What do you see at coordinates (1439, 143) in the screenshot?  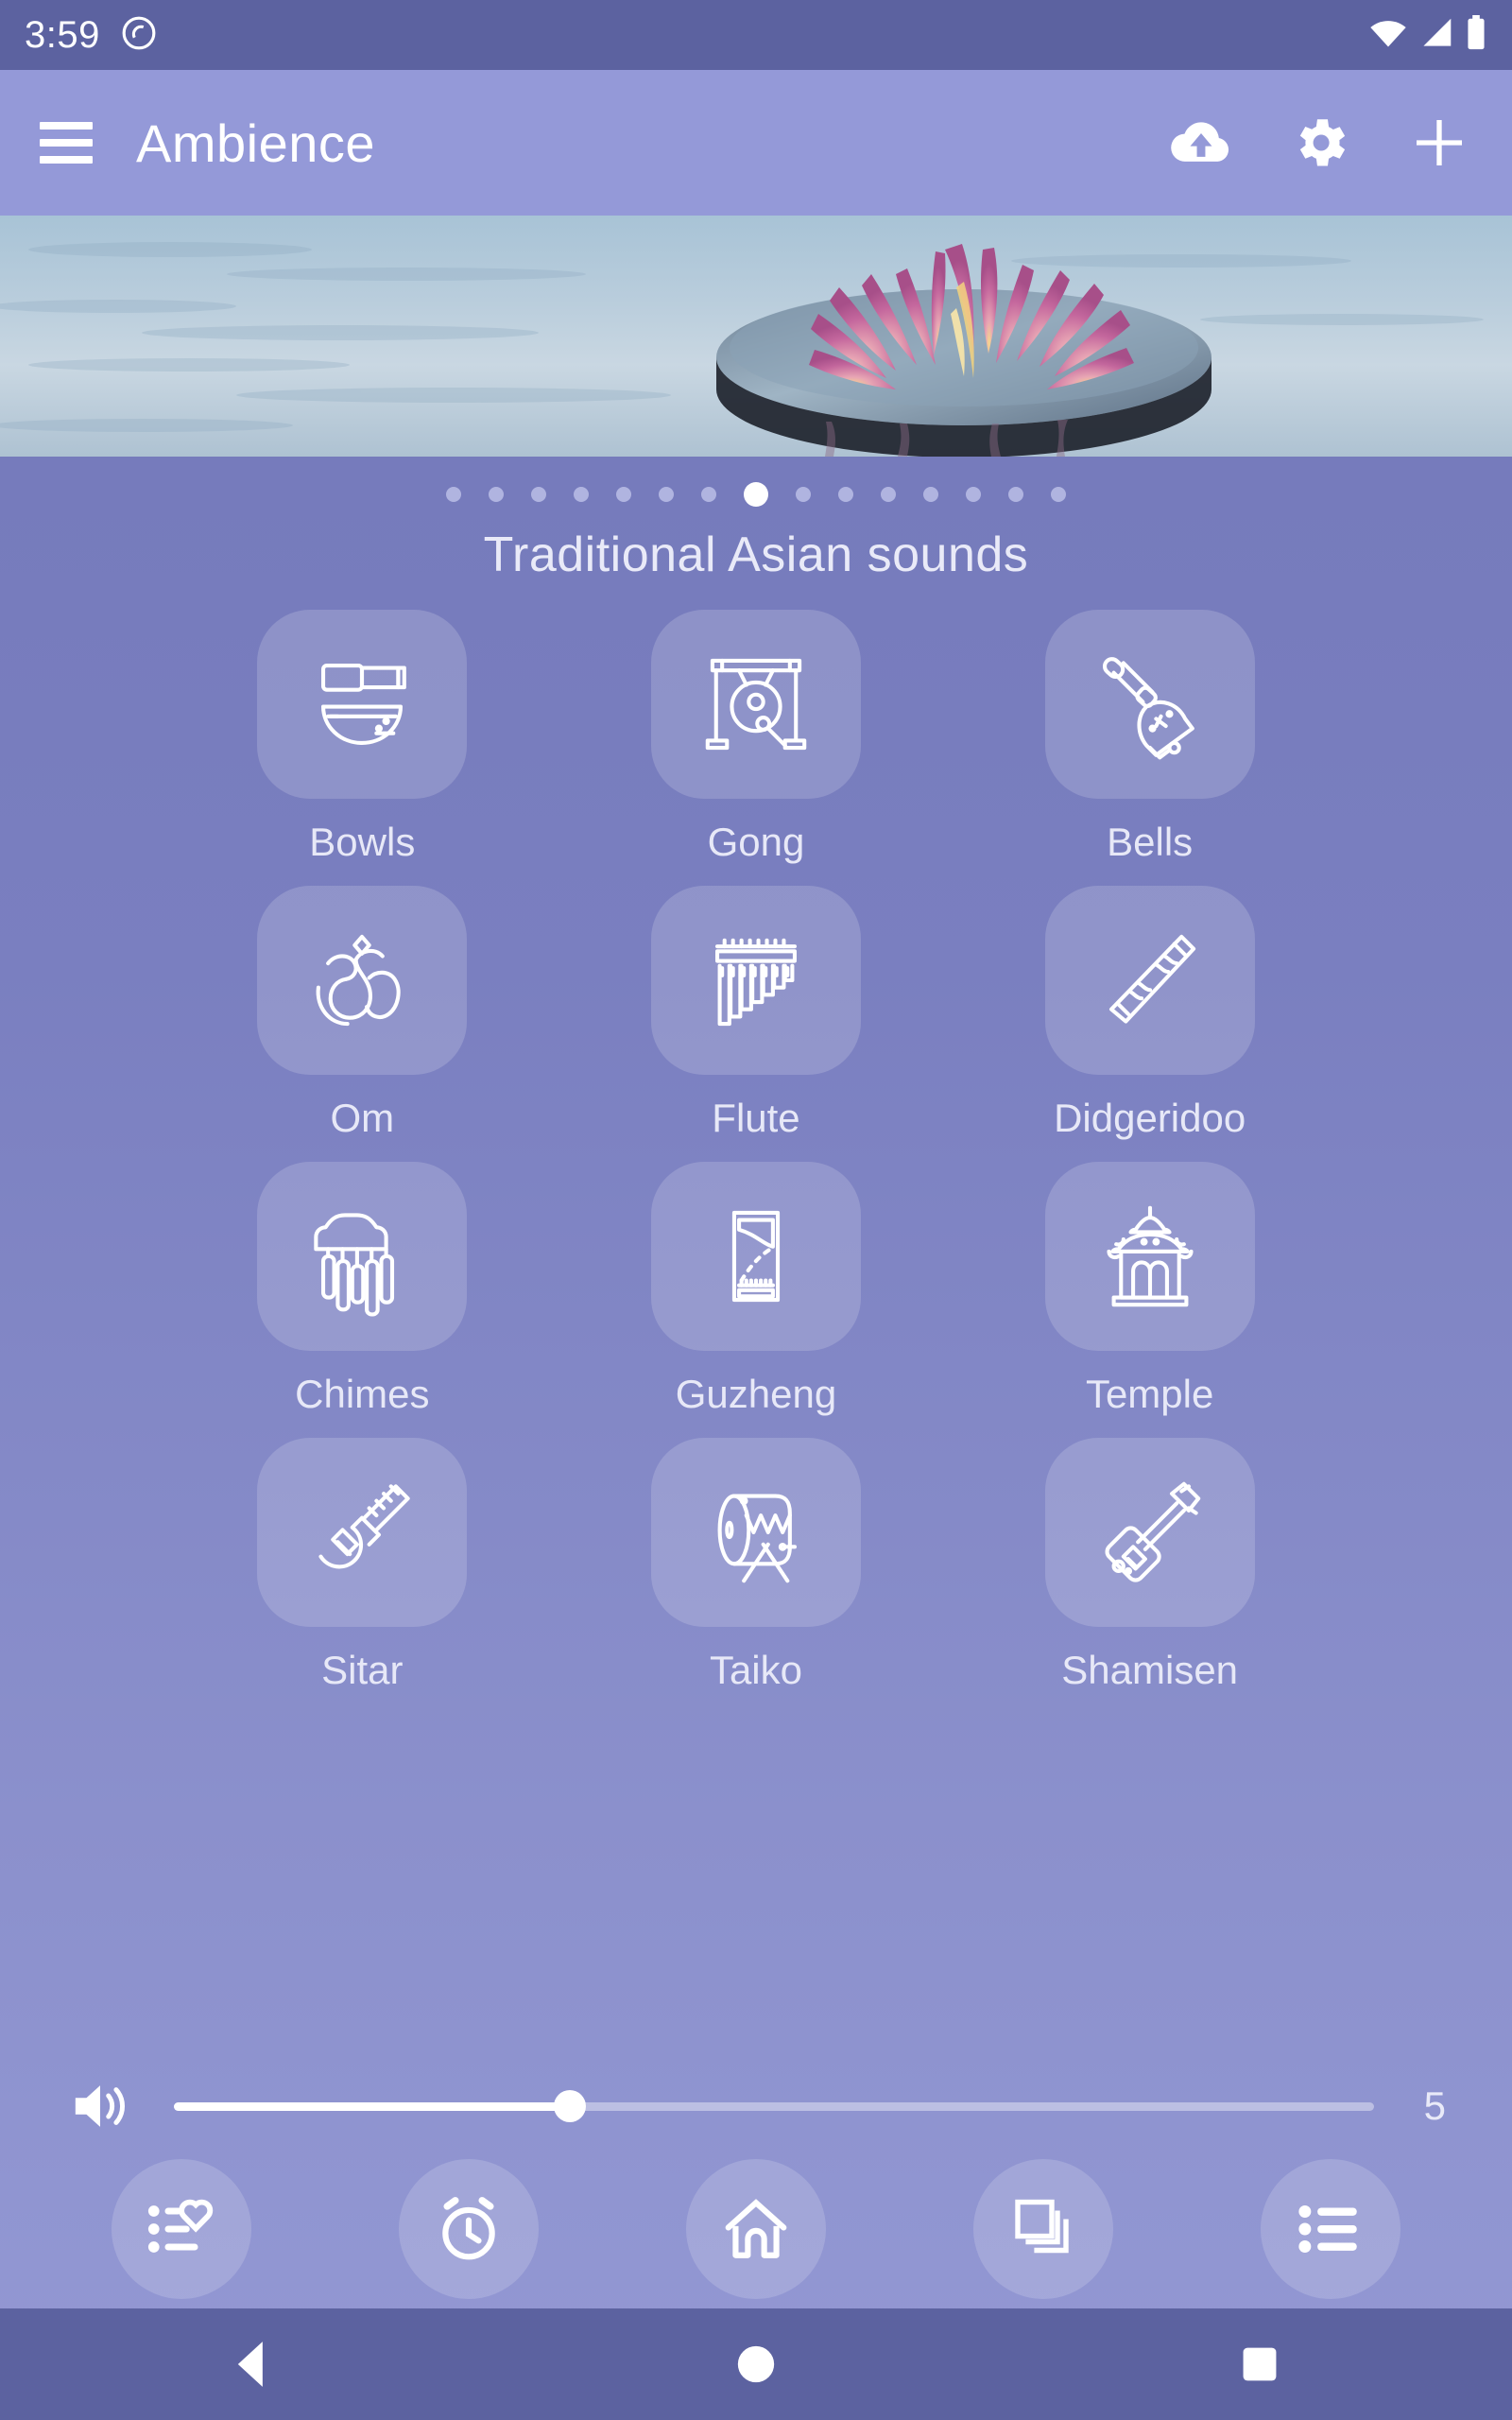 I see `plus-add-icon` at bounding box center [1439, 143].